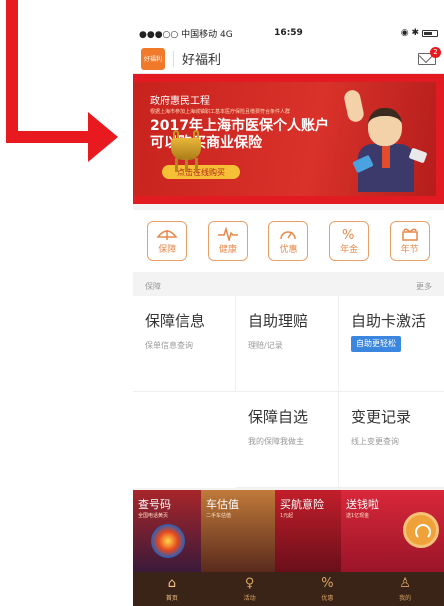  Describe the element at coordinates (227, 234) in the screenshot. I see `heartbeat-icon` at that location.